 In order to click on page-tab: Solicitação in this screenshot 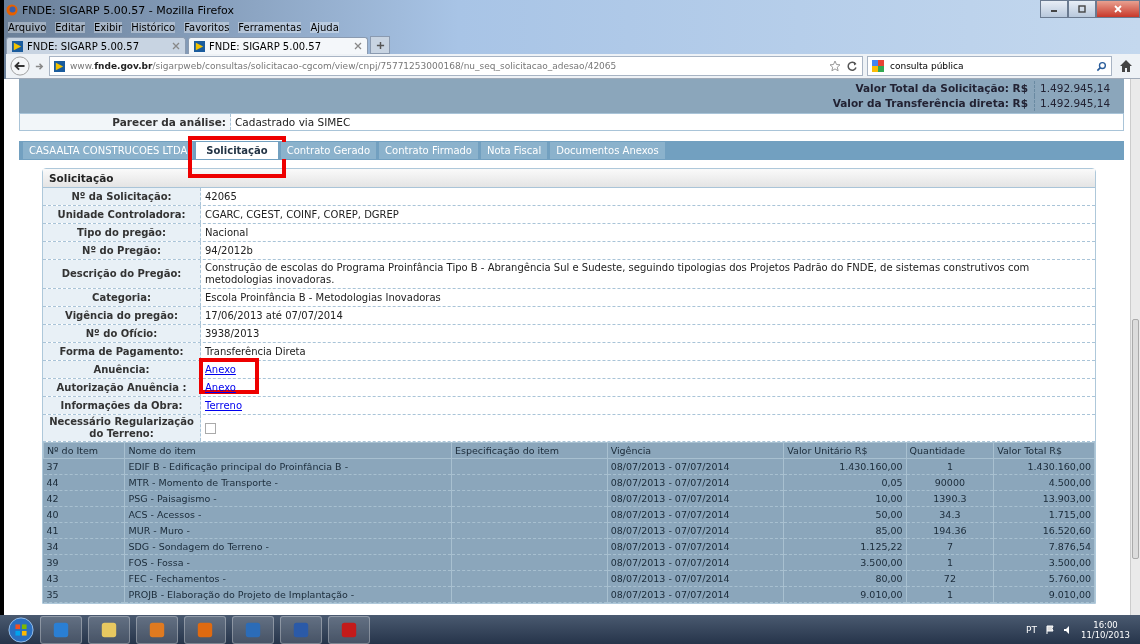, I will do `click(237, 150)`.